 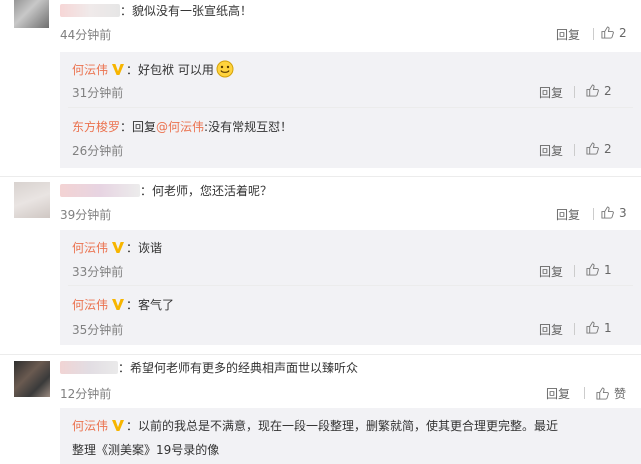 What do you see at coordinates (623, 213) in the screenshot?
I see `like-count: 3` at bounding box center [623, 213].